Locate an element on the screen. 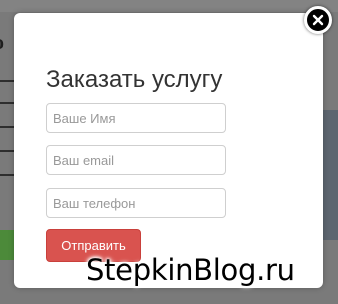 Image resolution: width=338 pixels, height=304 pixels. background-green-button is located at coordinates (7, 245).